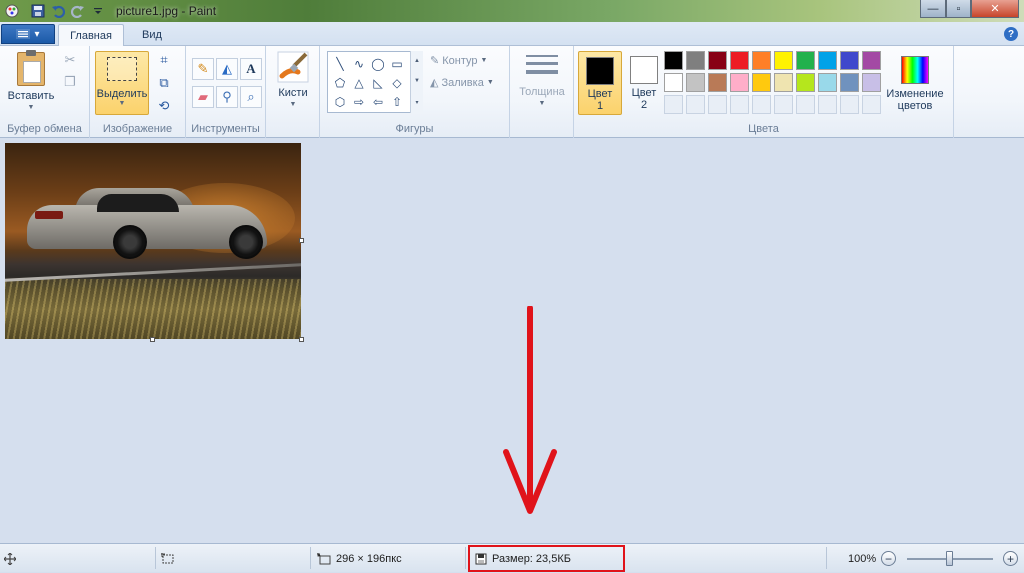  Describe the element at coordinates (44, 129) in the screenshot. I see `clipboard-group-label: Буфер обмена` at that location.